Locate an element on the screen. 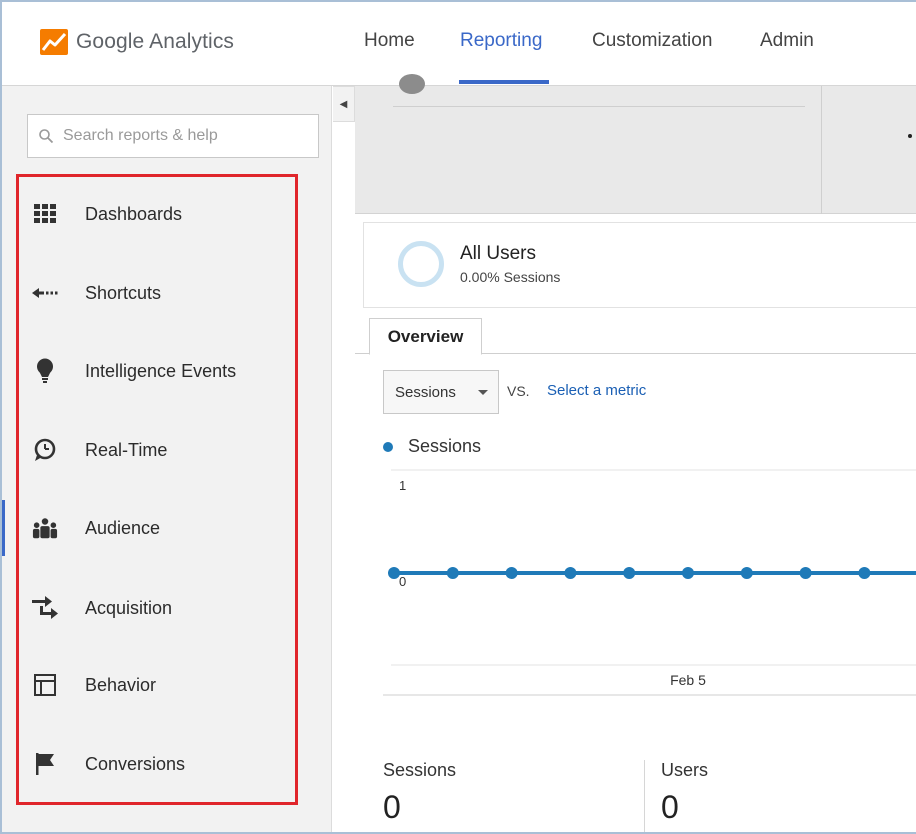 The width and height of the screenshot is (916, 834). chart-legend: Sessions is located at coordinates (432, 446).